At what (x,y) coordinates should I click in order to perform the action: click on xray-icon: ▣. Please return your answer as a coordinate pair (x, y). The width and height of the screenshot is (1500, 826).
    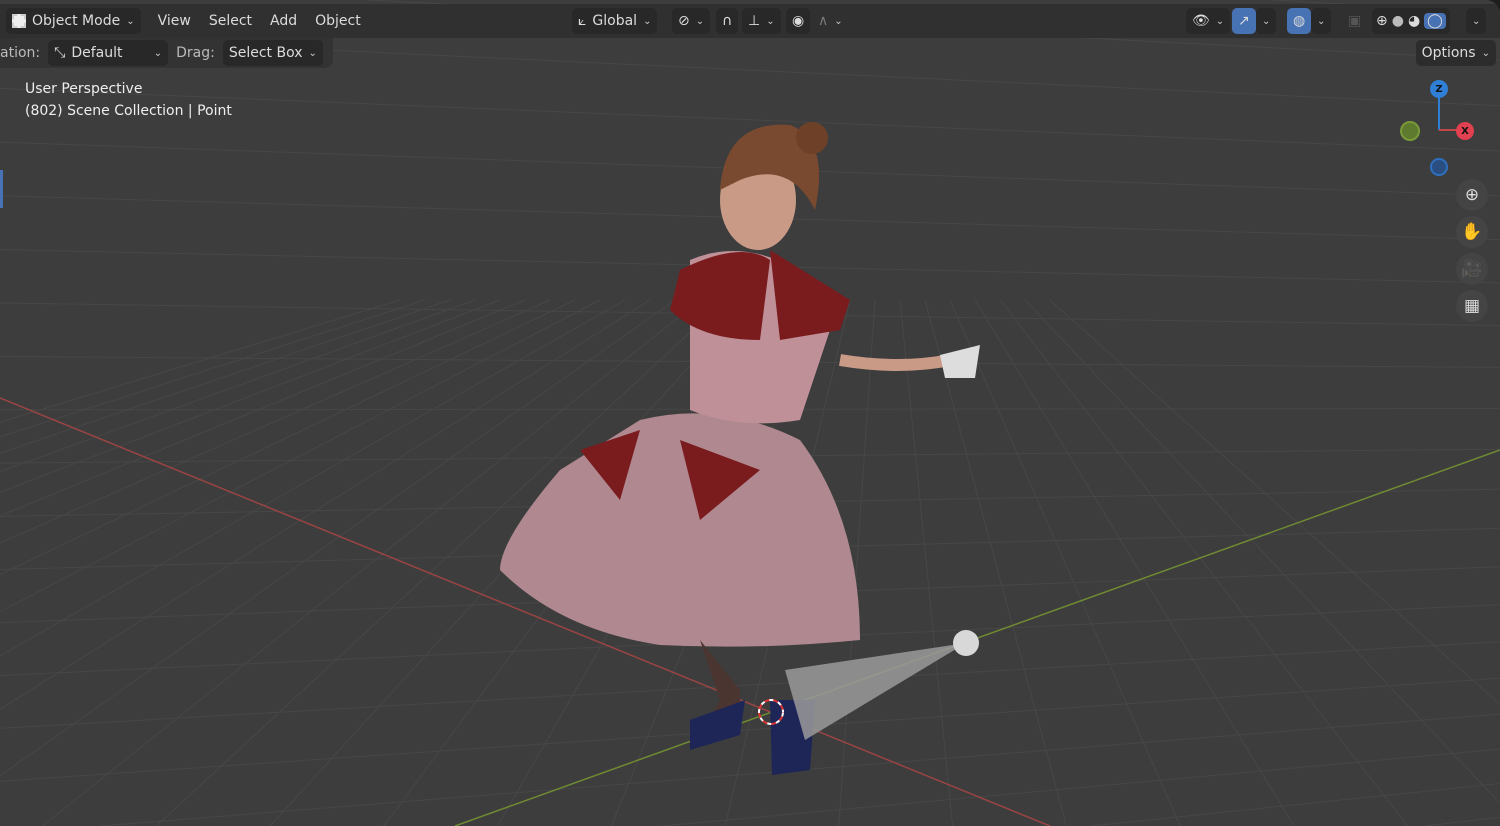
    Looking at the image, I should click on (1355, 21).